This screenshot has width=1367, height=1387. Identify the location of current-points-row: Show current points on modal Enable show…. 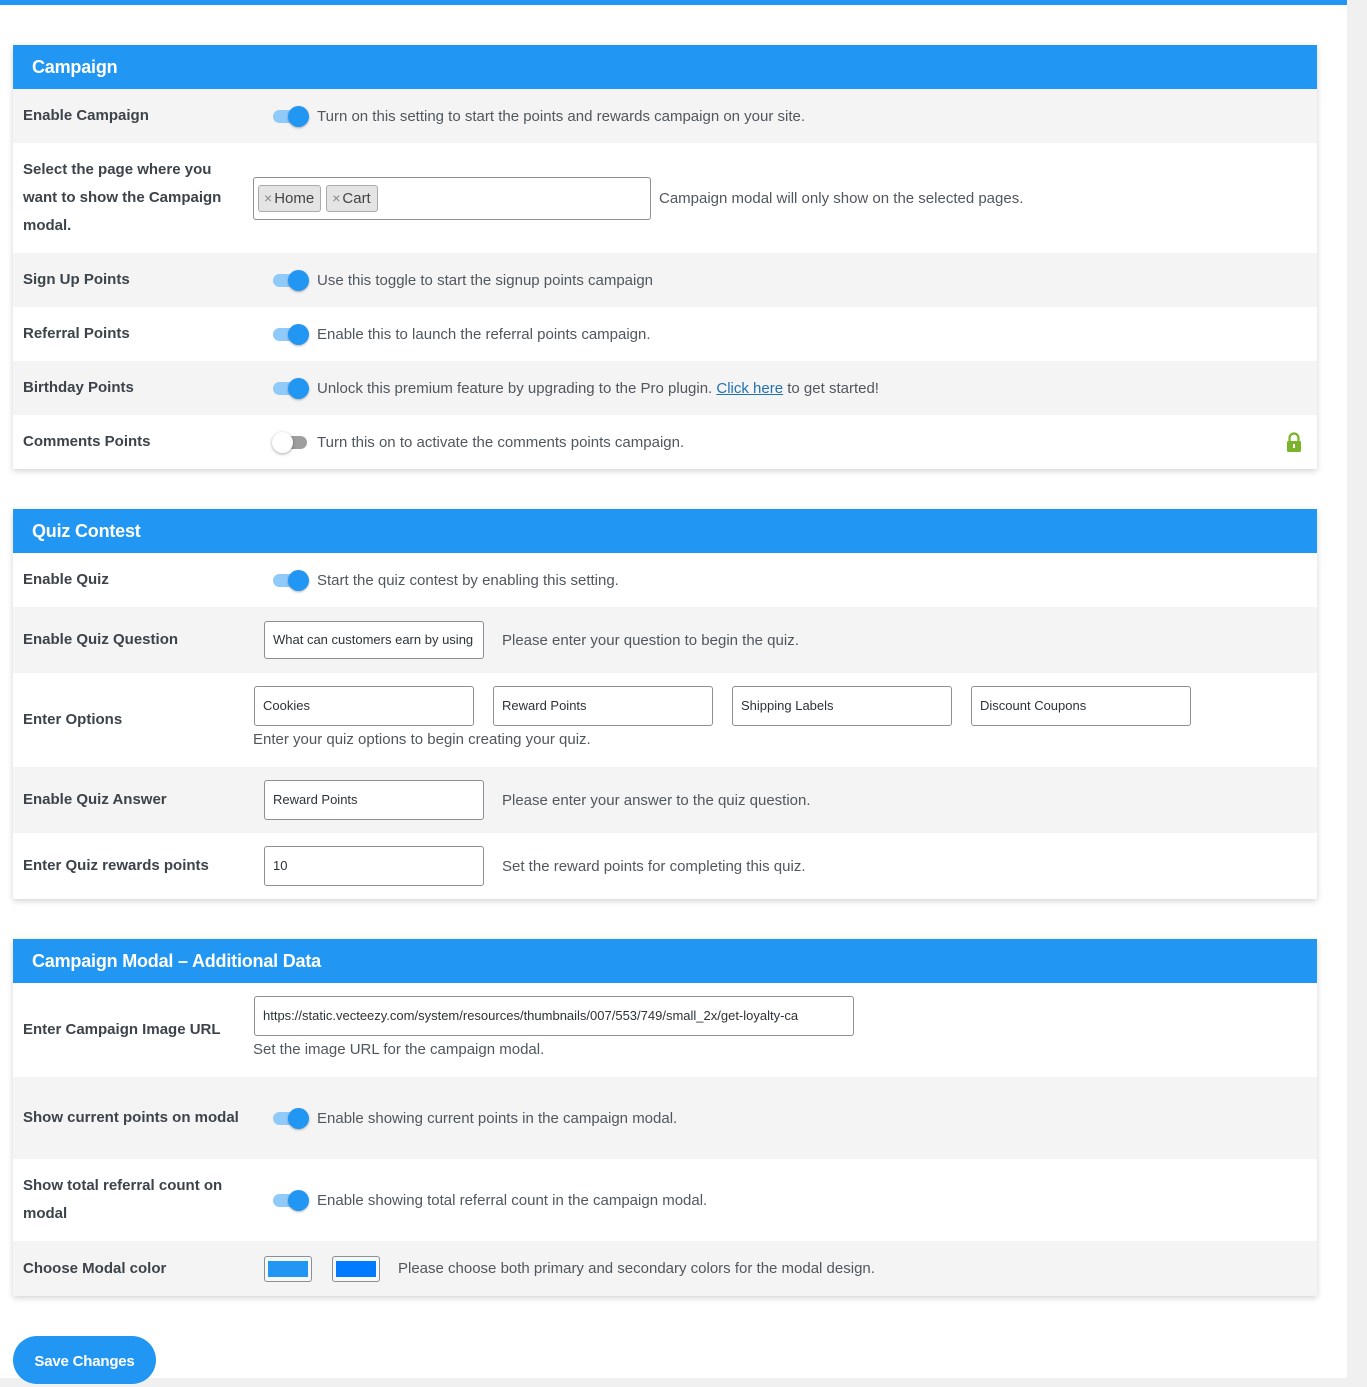
(665, 1118).